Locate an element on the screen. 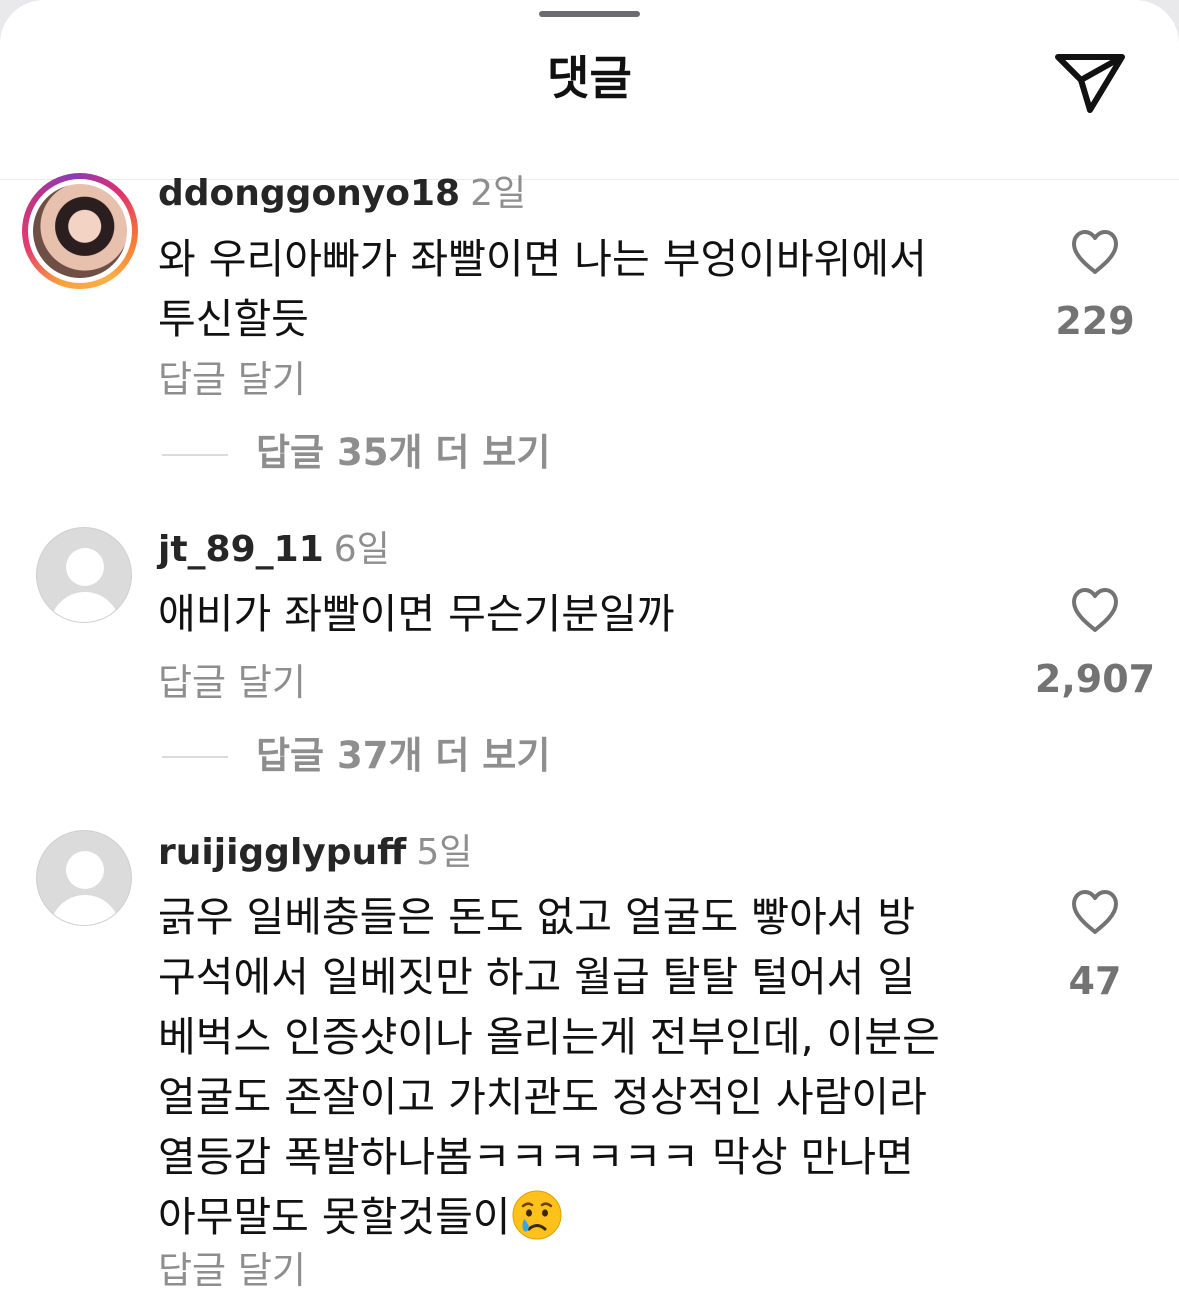 This screenshot has width=1179, height=1304. comment-text: 애비가 좌빨이면 무슨기분일까 is located at coordinates (416, 614).